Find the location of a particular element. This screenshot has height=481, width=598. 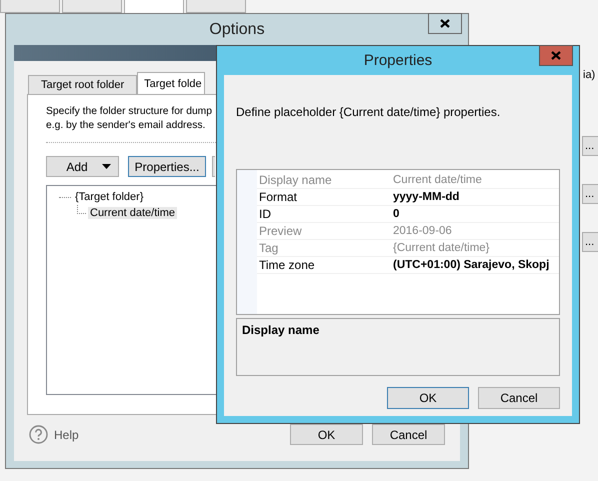

help-link: Help is located at coordinates (66, 435).